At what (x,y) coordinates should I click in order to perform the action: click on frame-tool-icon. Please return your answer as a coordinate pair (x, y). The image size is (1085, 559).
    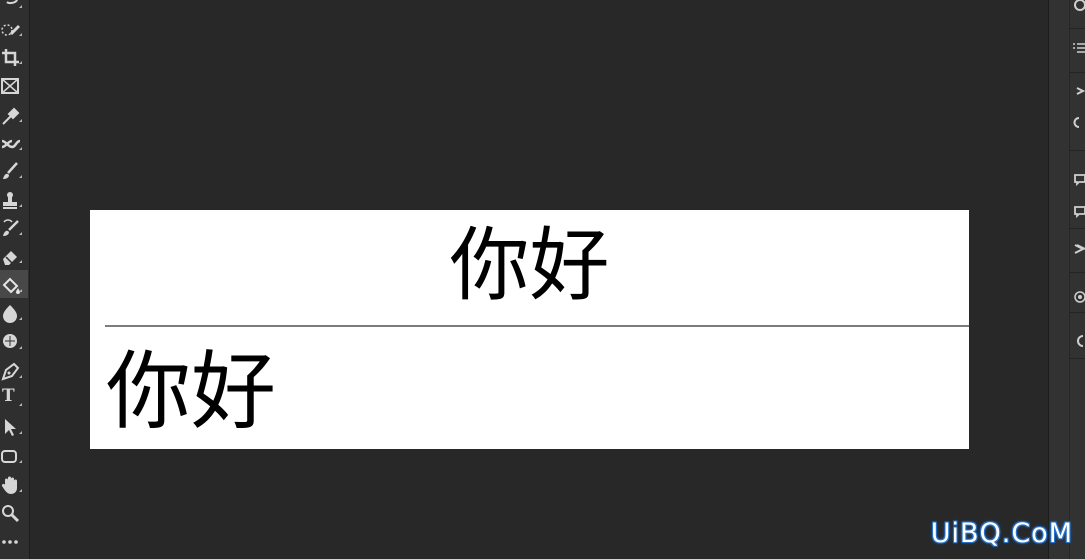
    Looking at the image, I should click on (14, 85).